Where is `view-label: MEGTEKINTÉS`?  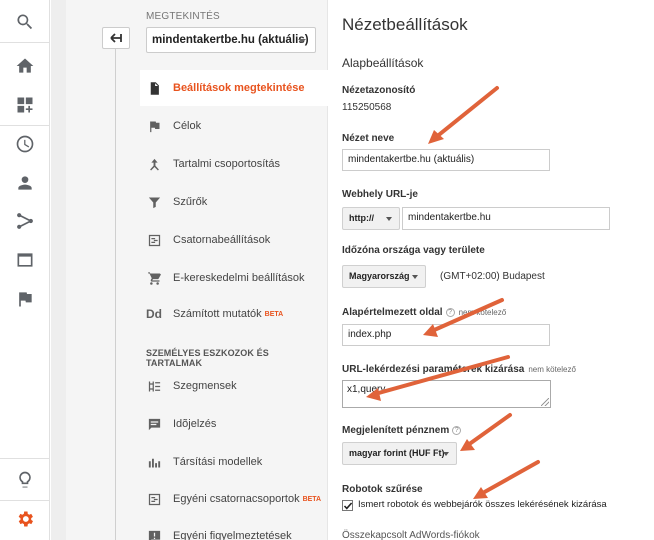 view-label: MEGTEKINTÉS is located at coordinates (183, 16).